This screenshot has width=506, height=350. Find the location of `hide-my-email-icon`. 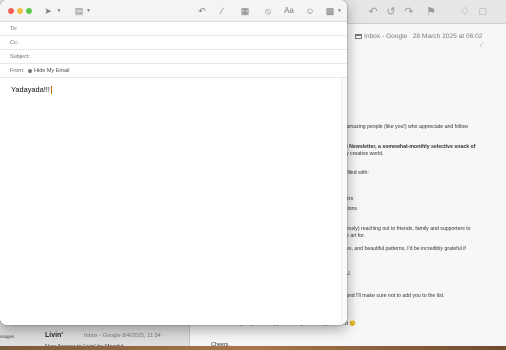

hide-my-email-icon is located at coordinates (30, 70).